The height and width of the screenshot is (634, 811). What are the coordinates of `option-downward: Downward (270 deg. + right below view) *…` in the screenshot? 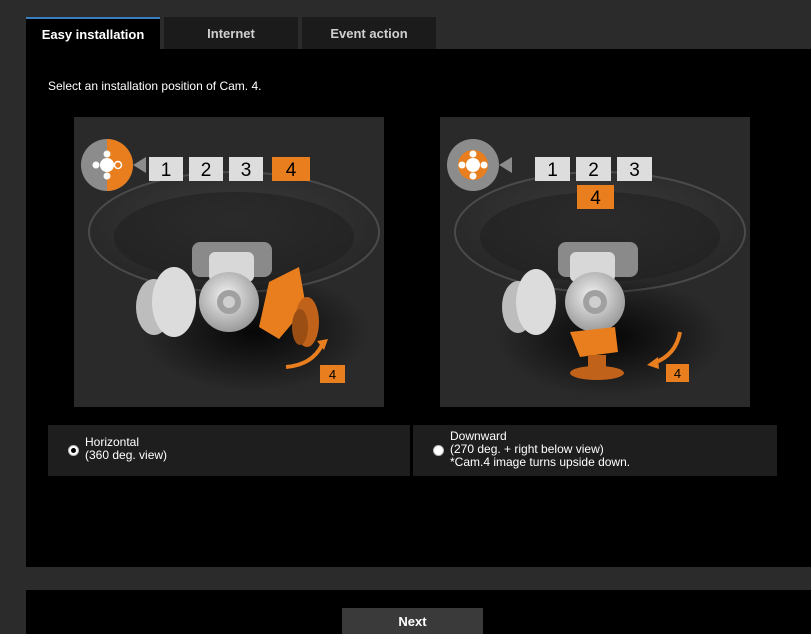 It's located at (595, 450).